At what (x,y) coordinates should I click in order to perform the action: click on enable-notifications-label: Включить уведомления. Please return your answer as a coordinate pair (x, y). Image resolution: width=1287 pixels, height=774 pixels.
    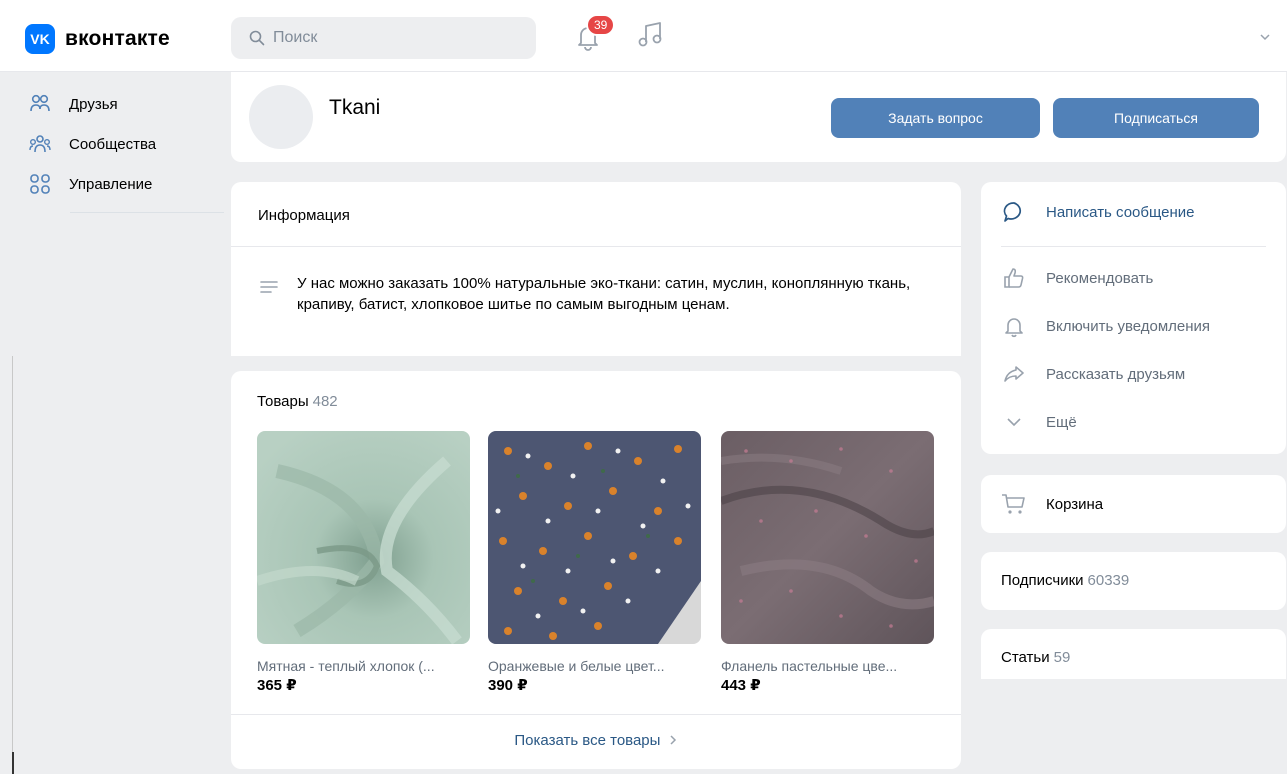
    Looking at the image, I should click on (1128, 326).